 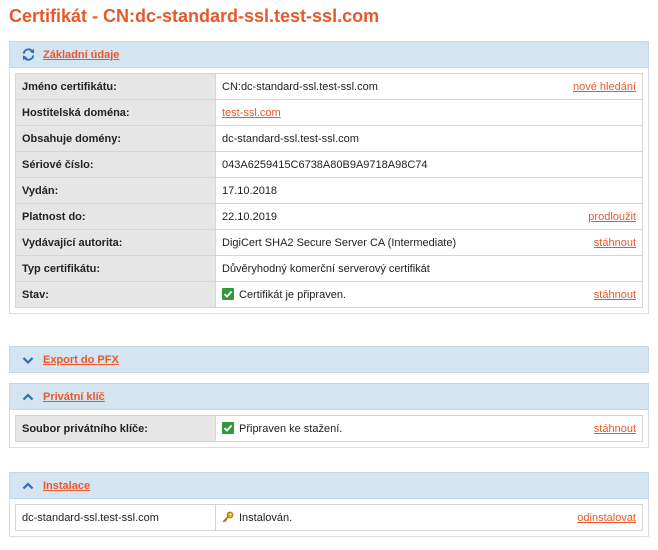 What do you see at coordinates (115, 190) in the screenshot?
I see `row-label: Vydán:` at bounding box center [115, 190].